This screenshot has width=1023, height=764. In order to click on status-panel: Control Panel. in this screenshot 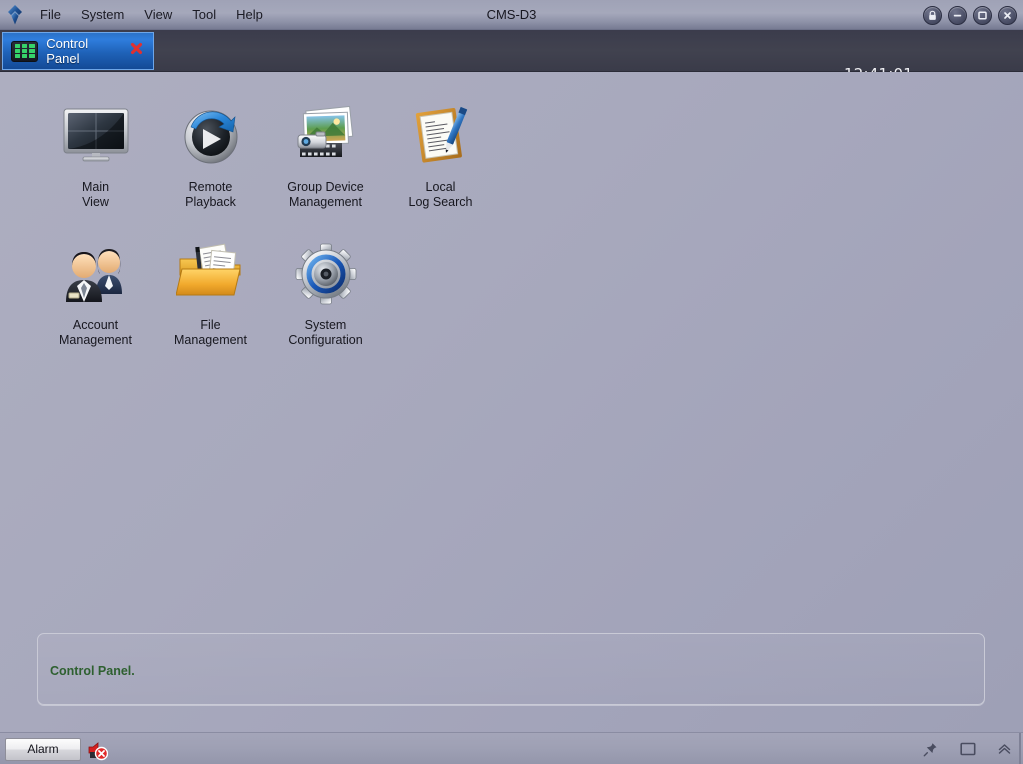, I will do `click(511, 669)`.